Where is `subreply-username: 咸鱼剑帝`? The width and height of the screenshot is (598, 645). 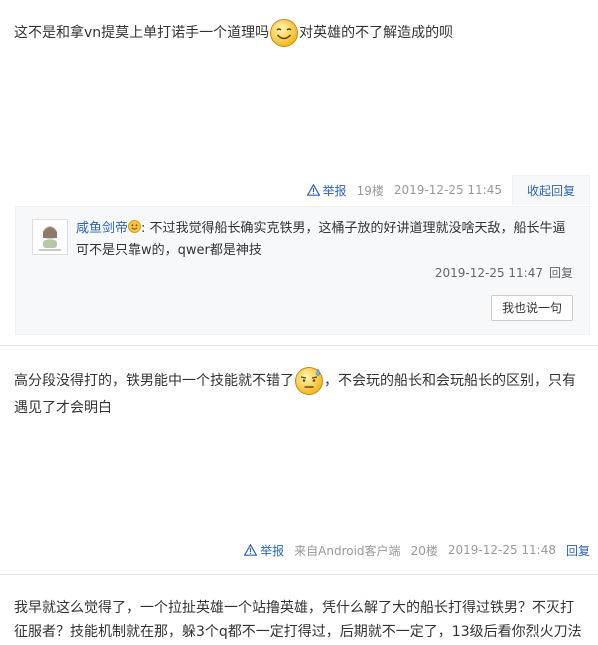 subreply-username: 咸鱼剑帝 is located at coordinates (102, 228).